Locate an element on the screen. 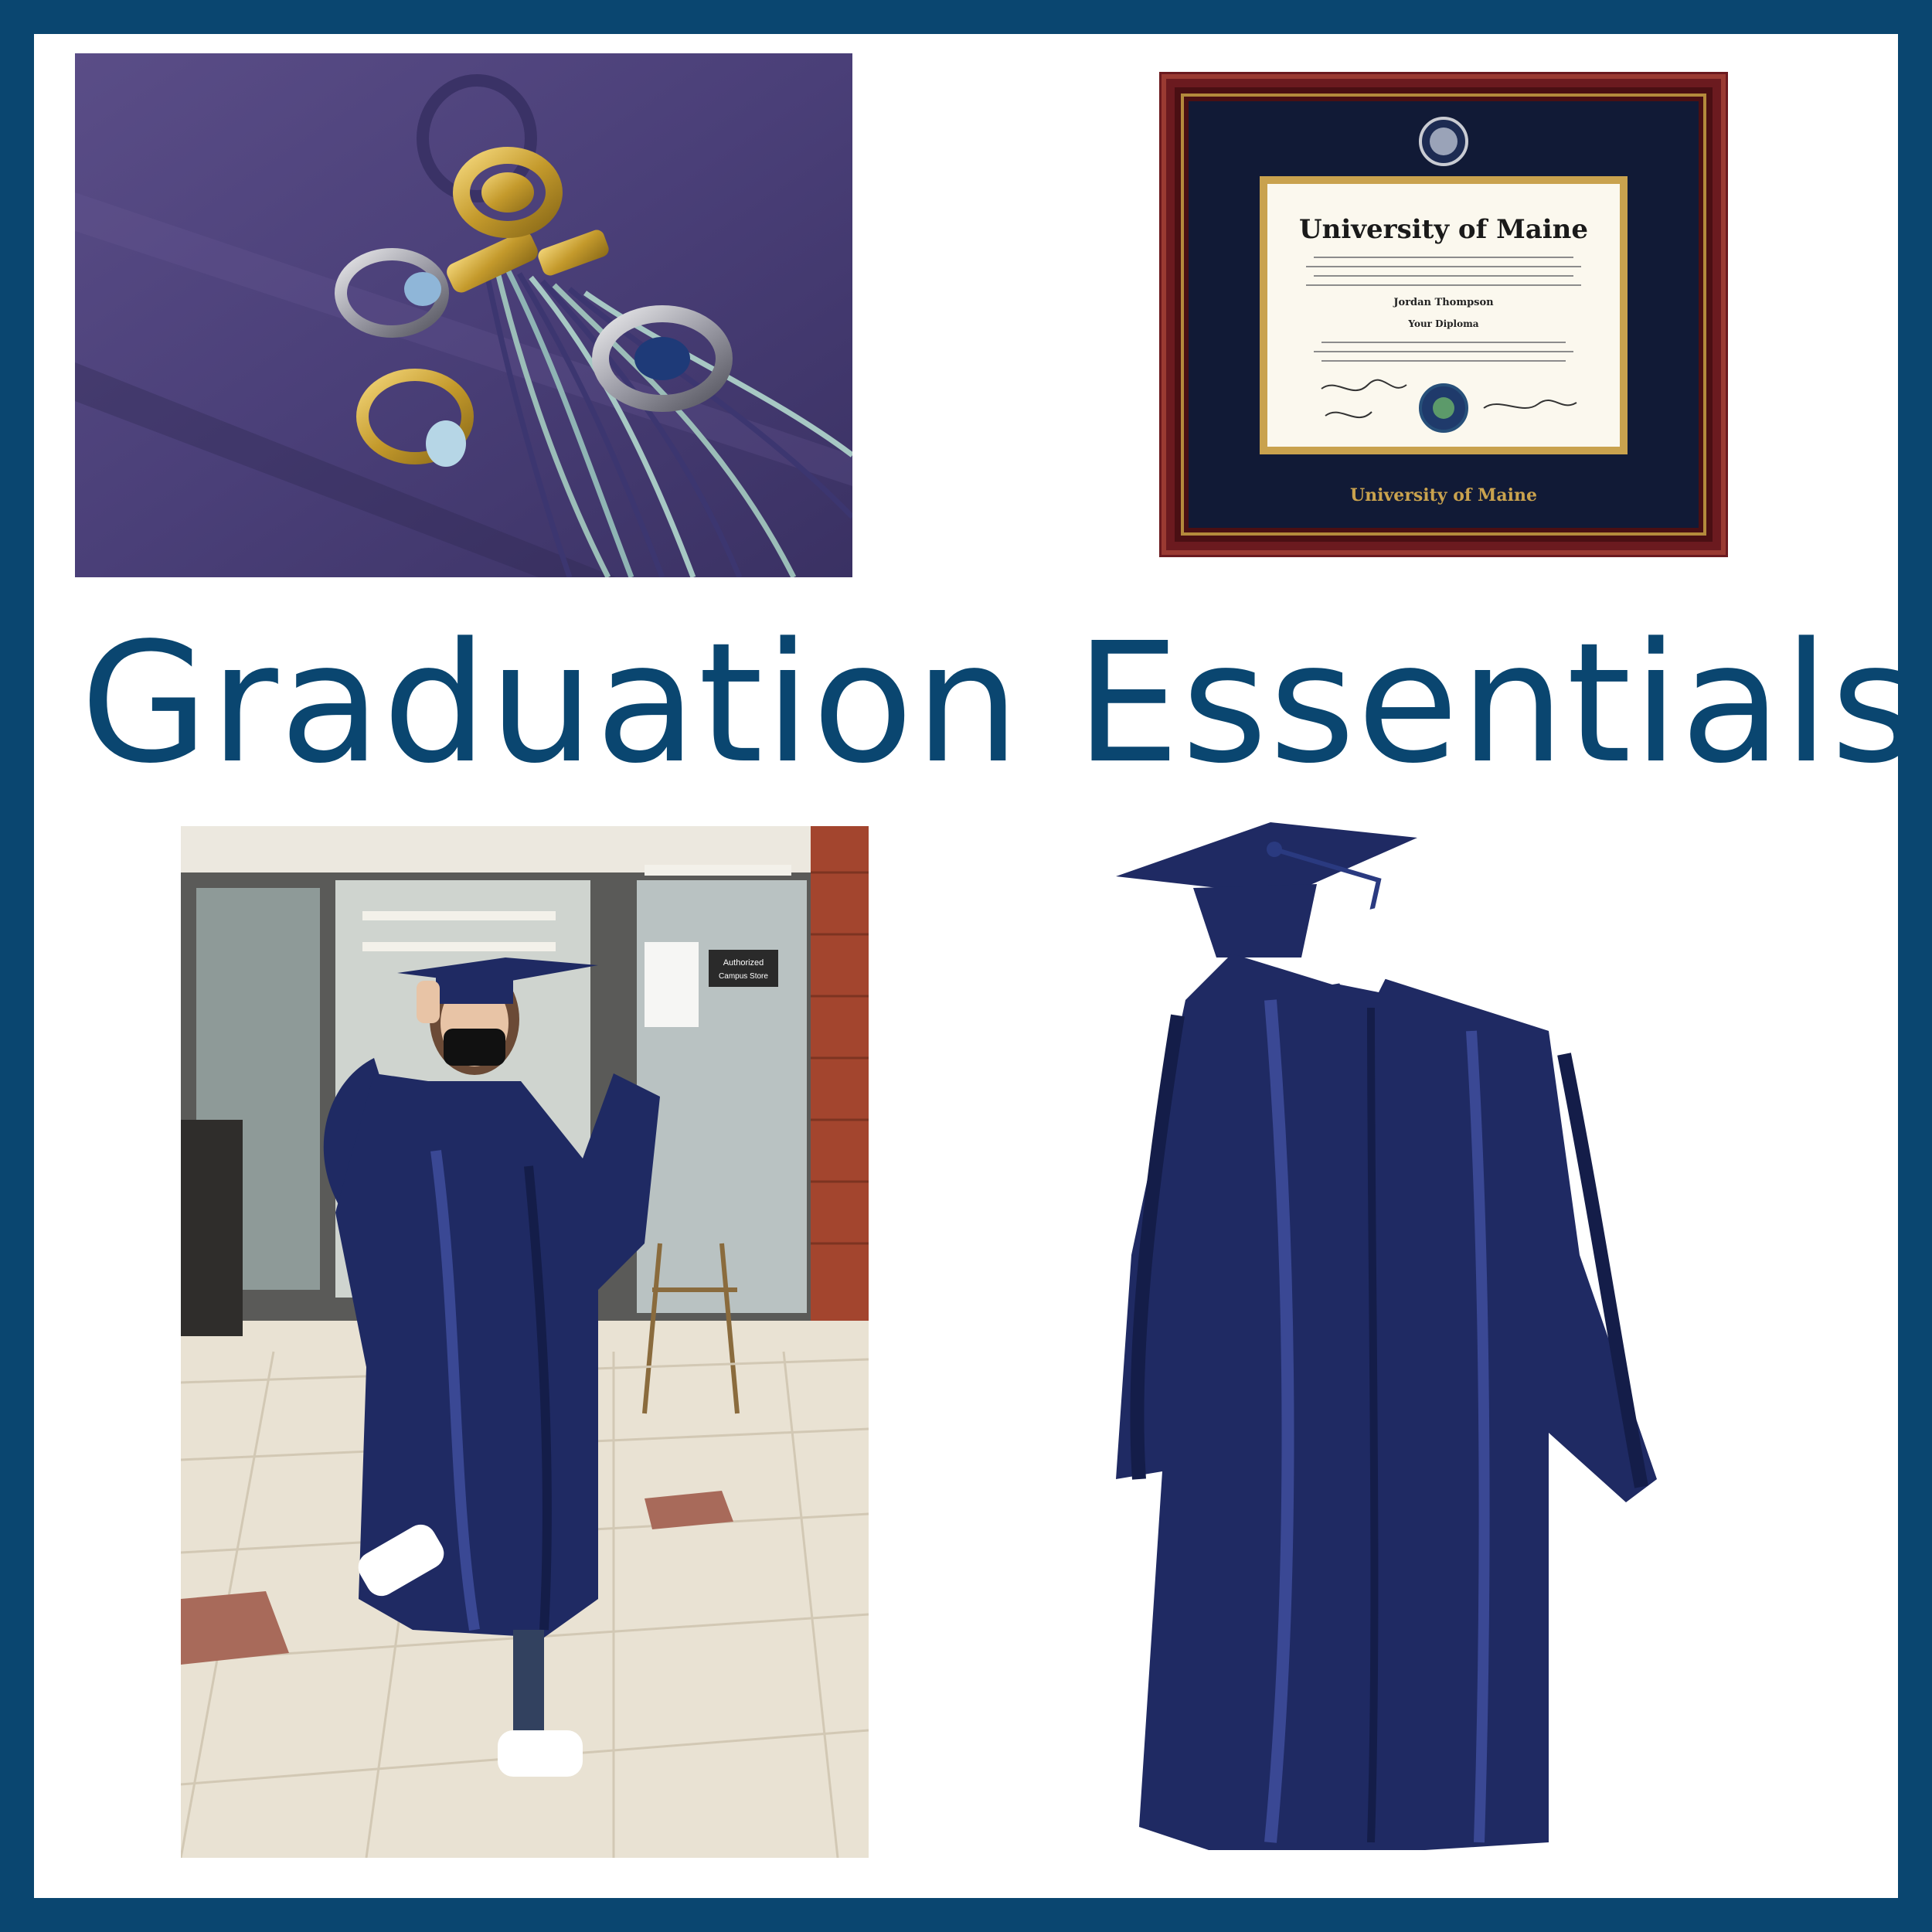 The image size is (1932, 1932). frame-caption: University of Maine is located at coordinates (1444, 495).